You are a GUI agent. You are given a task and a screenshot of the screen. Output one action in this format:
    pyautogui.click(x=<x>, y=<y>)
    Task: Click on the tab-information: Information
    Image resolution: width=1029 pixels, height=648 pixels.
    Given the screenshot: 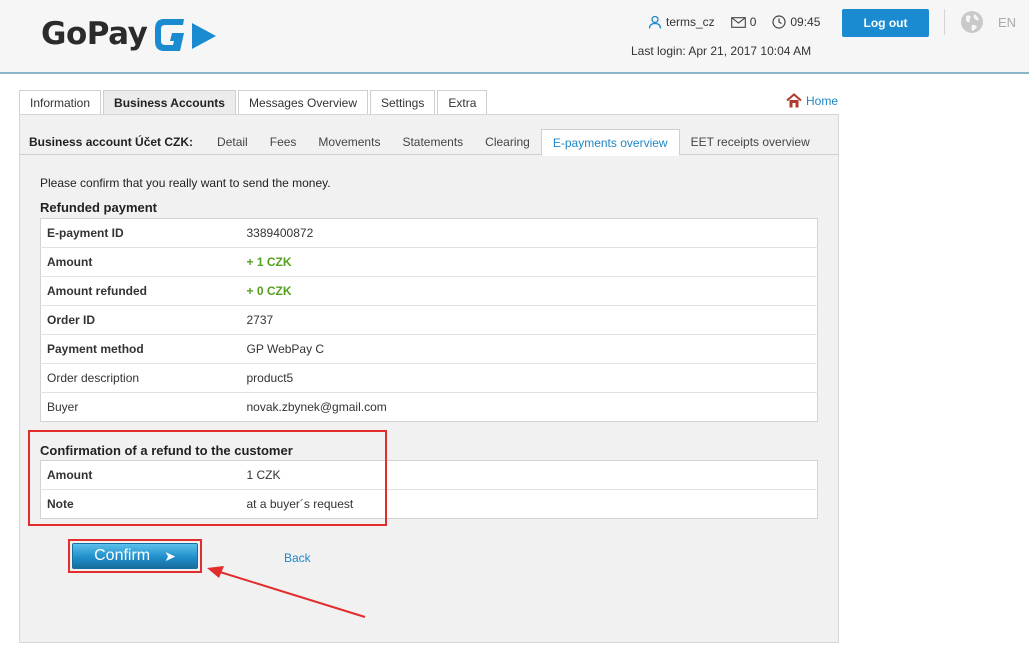 What is the action you would take?
    pyautogui.click(x=60, y=102)
    